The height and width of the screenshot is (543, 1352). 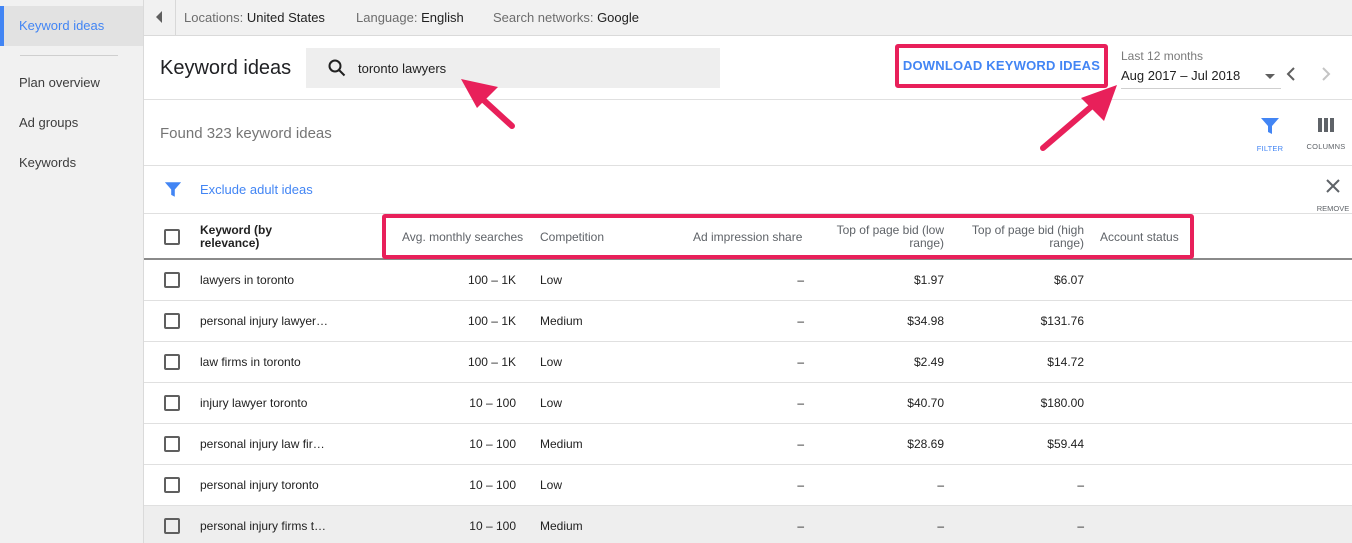 I want to click on dropdown-caret-icon, so click(x=1270, y=76).